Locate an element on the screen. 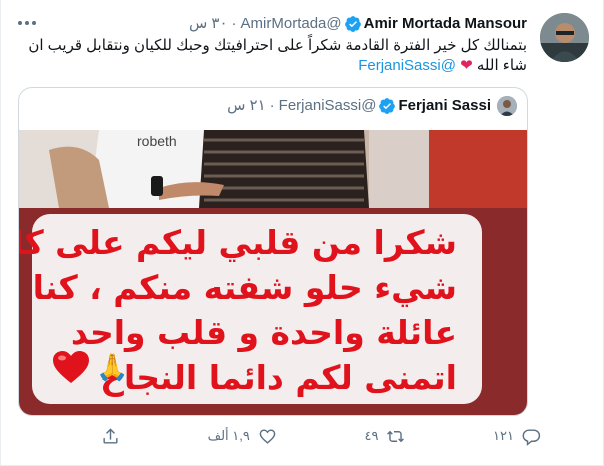 This screenshot has width=604, height=466. red-heart-icon: ❤ is located at coordinates (466, 65).